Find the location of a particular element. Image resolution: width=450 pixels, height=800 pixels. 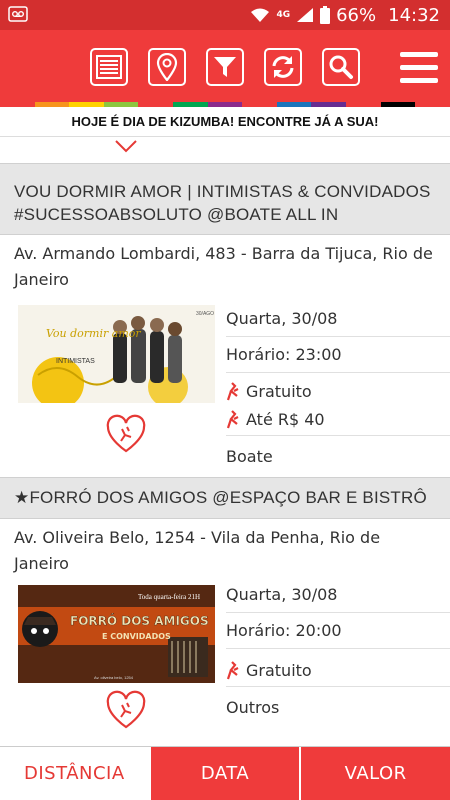

flyer-title: FORRÓ DOS AMIGOS is located at coordinates (139, 620).